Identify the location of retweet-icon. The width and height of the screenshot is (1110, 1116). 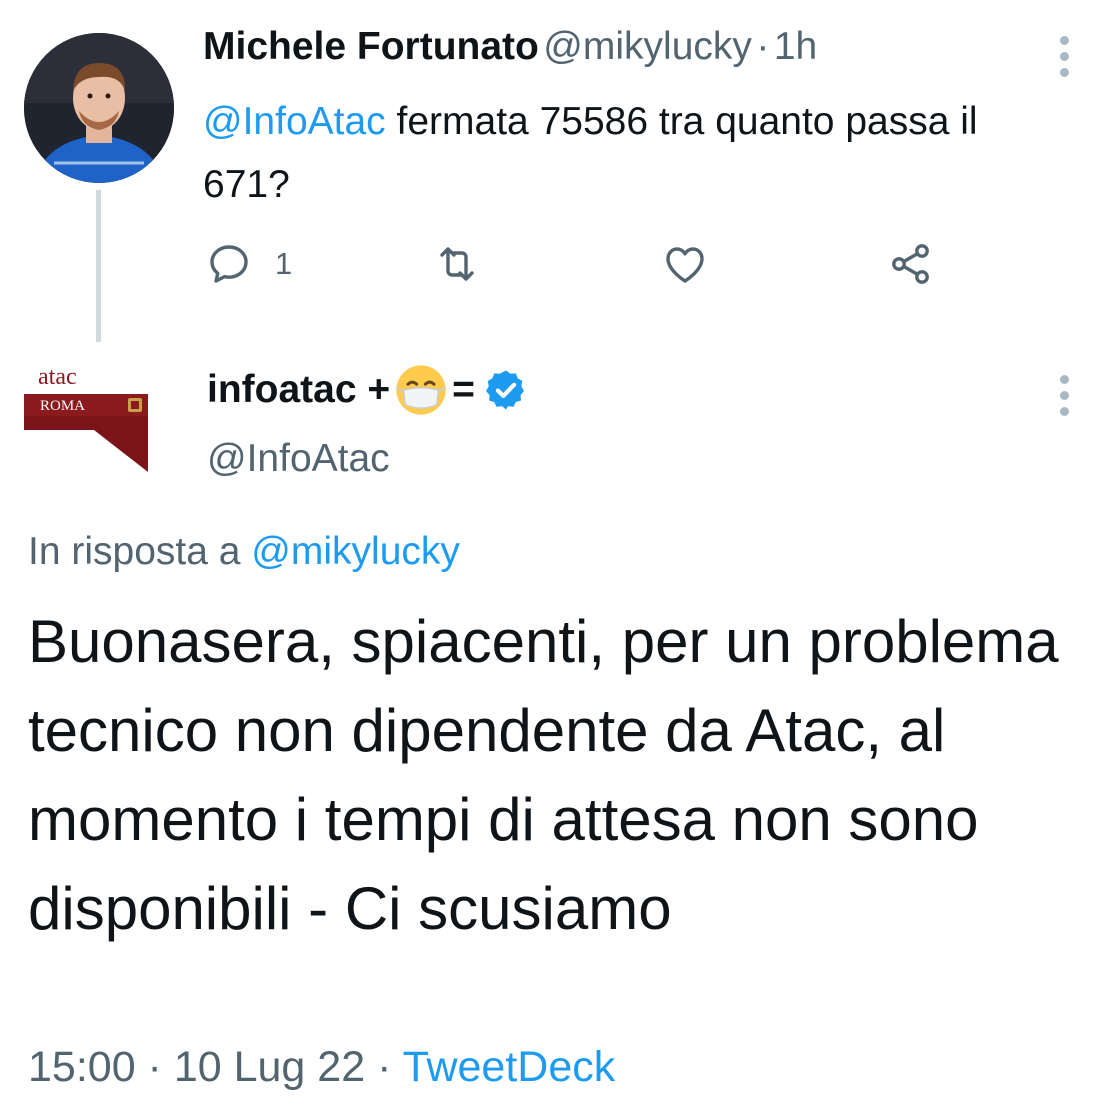
(457, 264).